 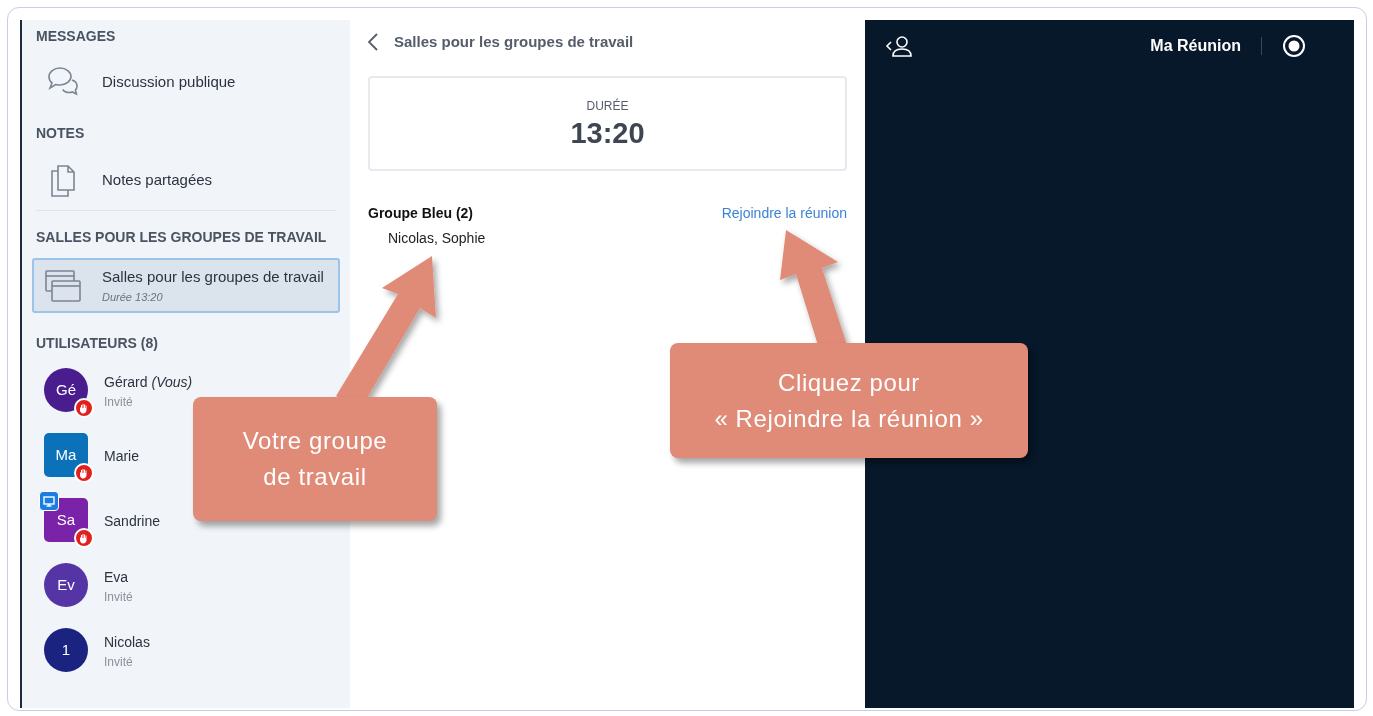 I want to click on user-name: Eva, so click(x=117, y=577).